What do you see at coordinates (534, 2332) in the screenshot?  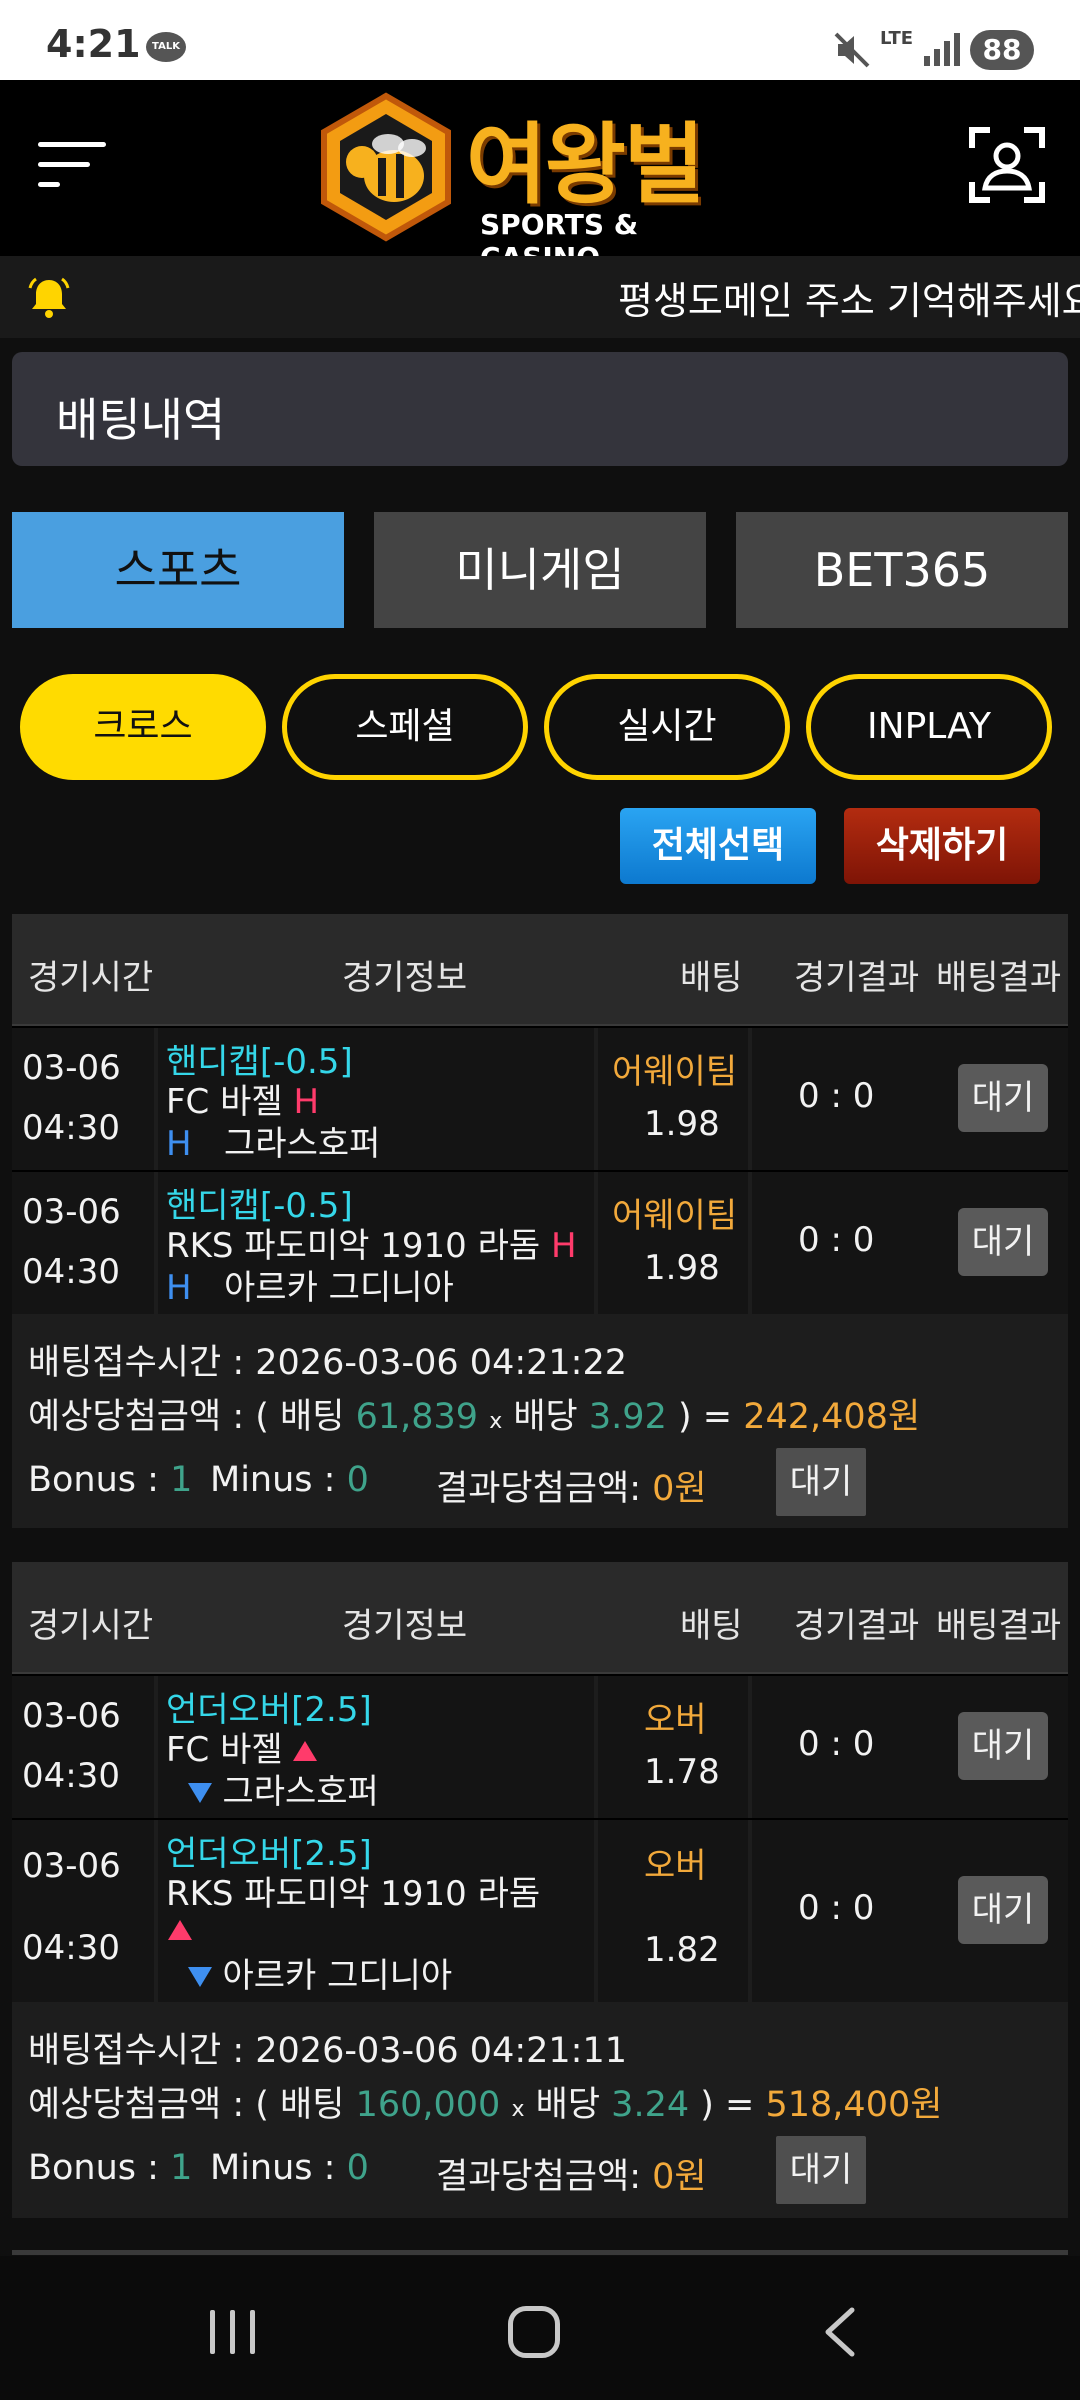 I see `home-icon` at bounding box center [534, 2332].